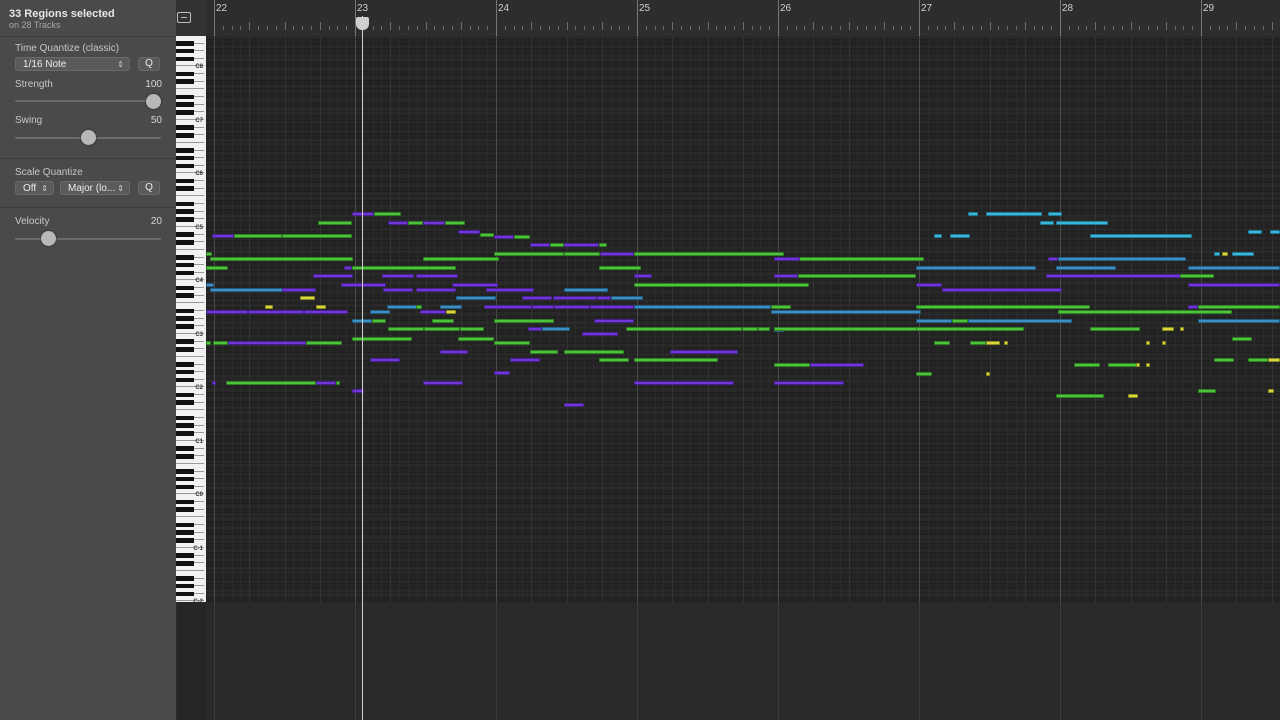  Describe the element at coordinates (49, 238) in the screenshot. I see `velocity-slider-thumb` at that location.